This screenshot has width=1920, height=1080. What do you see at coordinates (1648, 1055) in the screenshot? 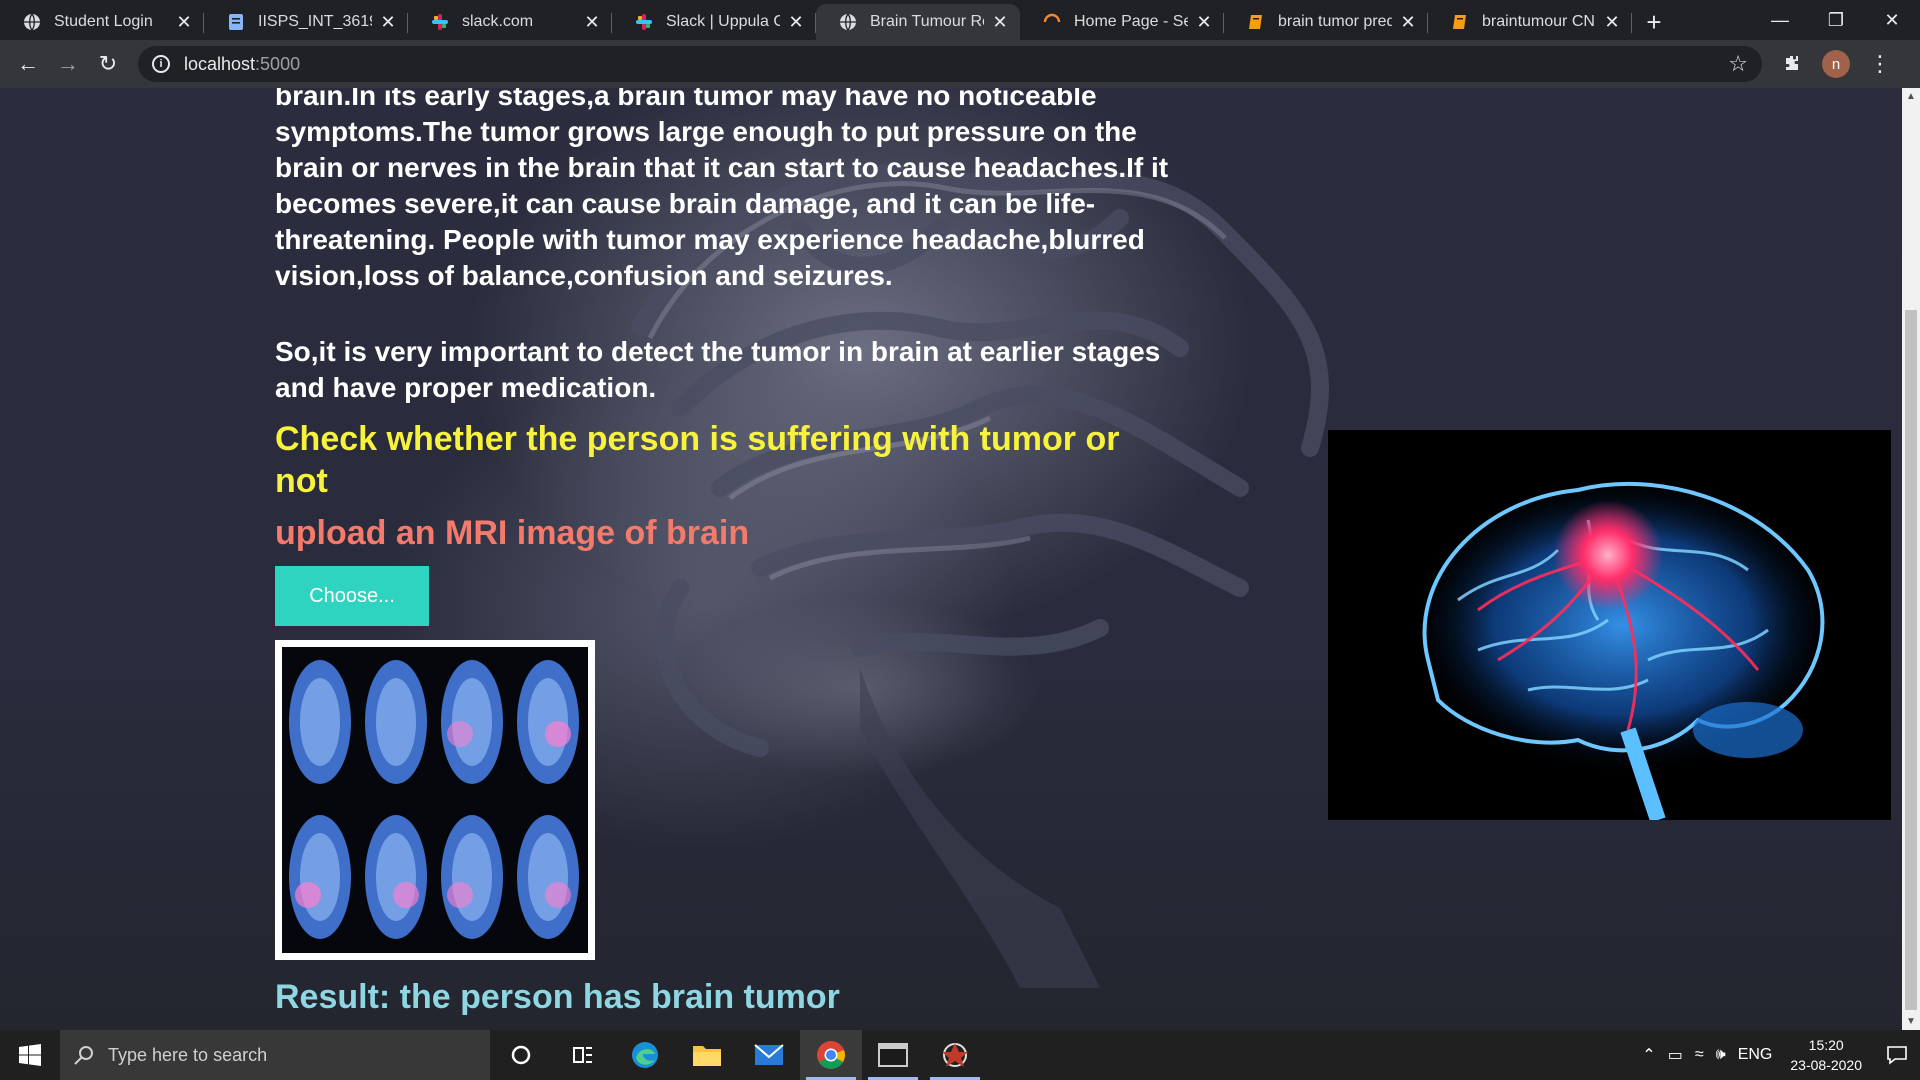
I see `show-hidden-icons-icon: ⌃` at bounding box center [1648, 1055].